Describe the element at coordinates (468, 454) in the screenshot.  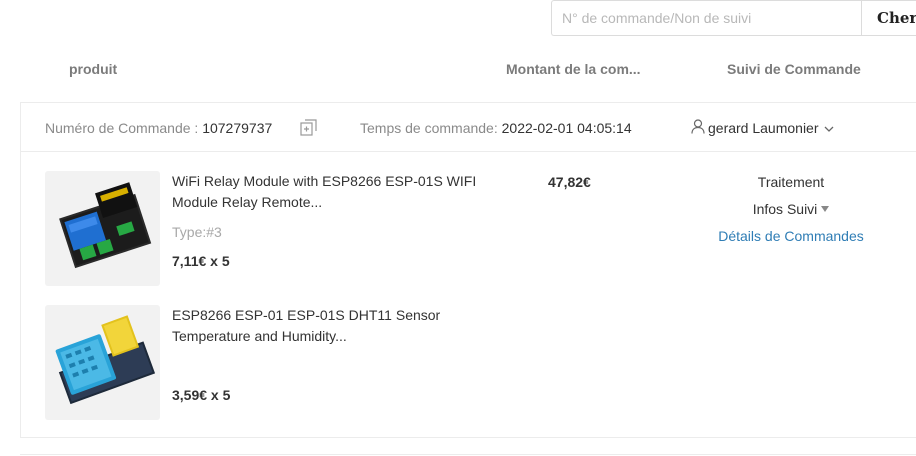
I see `divider` at that location.